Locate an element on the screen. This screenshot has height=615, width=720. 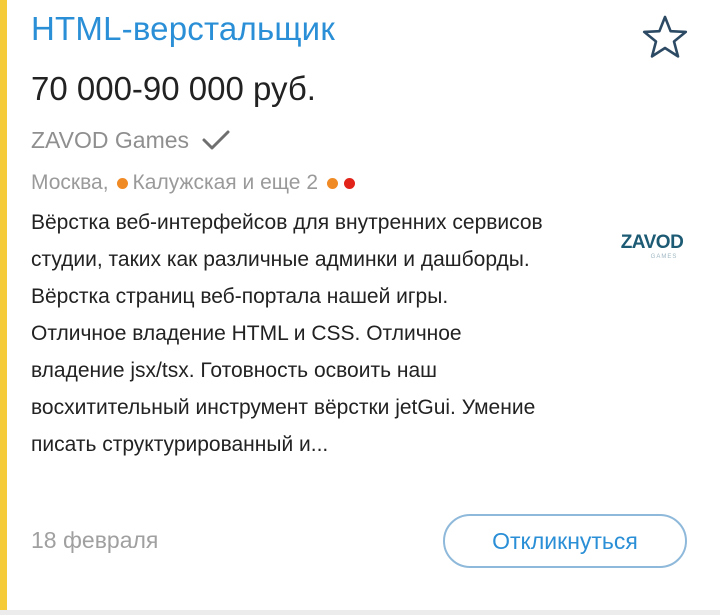
logo-sub-text: GAMES is located at coordinates (664, 257).